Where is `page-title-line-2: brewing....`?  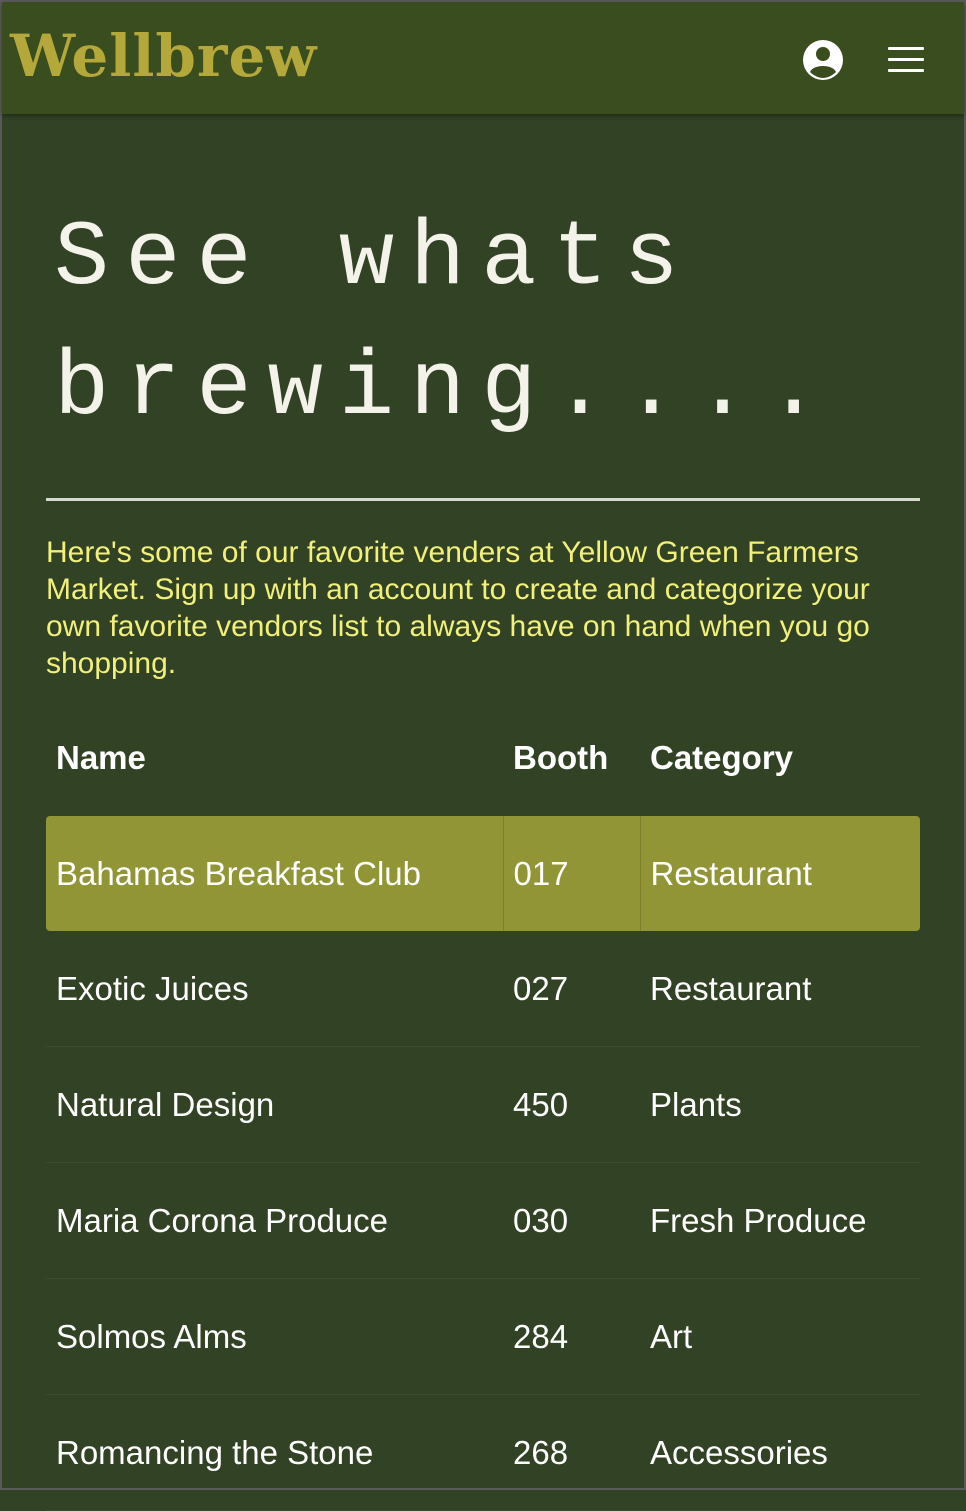
page-title-line-2: brewing.... is located at coordinates (446, 388).